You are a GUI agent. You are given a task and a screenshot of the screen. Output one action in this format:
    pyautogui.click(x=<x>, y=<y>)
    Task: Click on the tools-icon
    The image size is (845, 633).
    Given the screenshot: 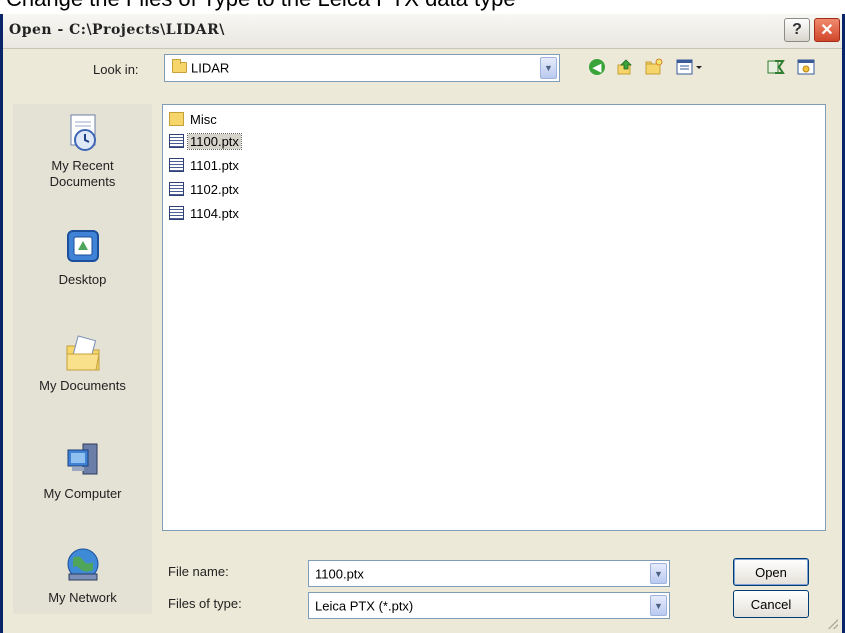 What is the action you would take?
    pyautogui.click(x=776, y=67)
    